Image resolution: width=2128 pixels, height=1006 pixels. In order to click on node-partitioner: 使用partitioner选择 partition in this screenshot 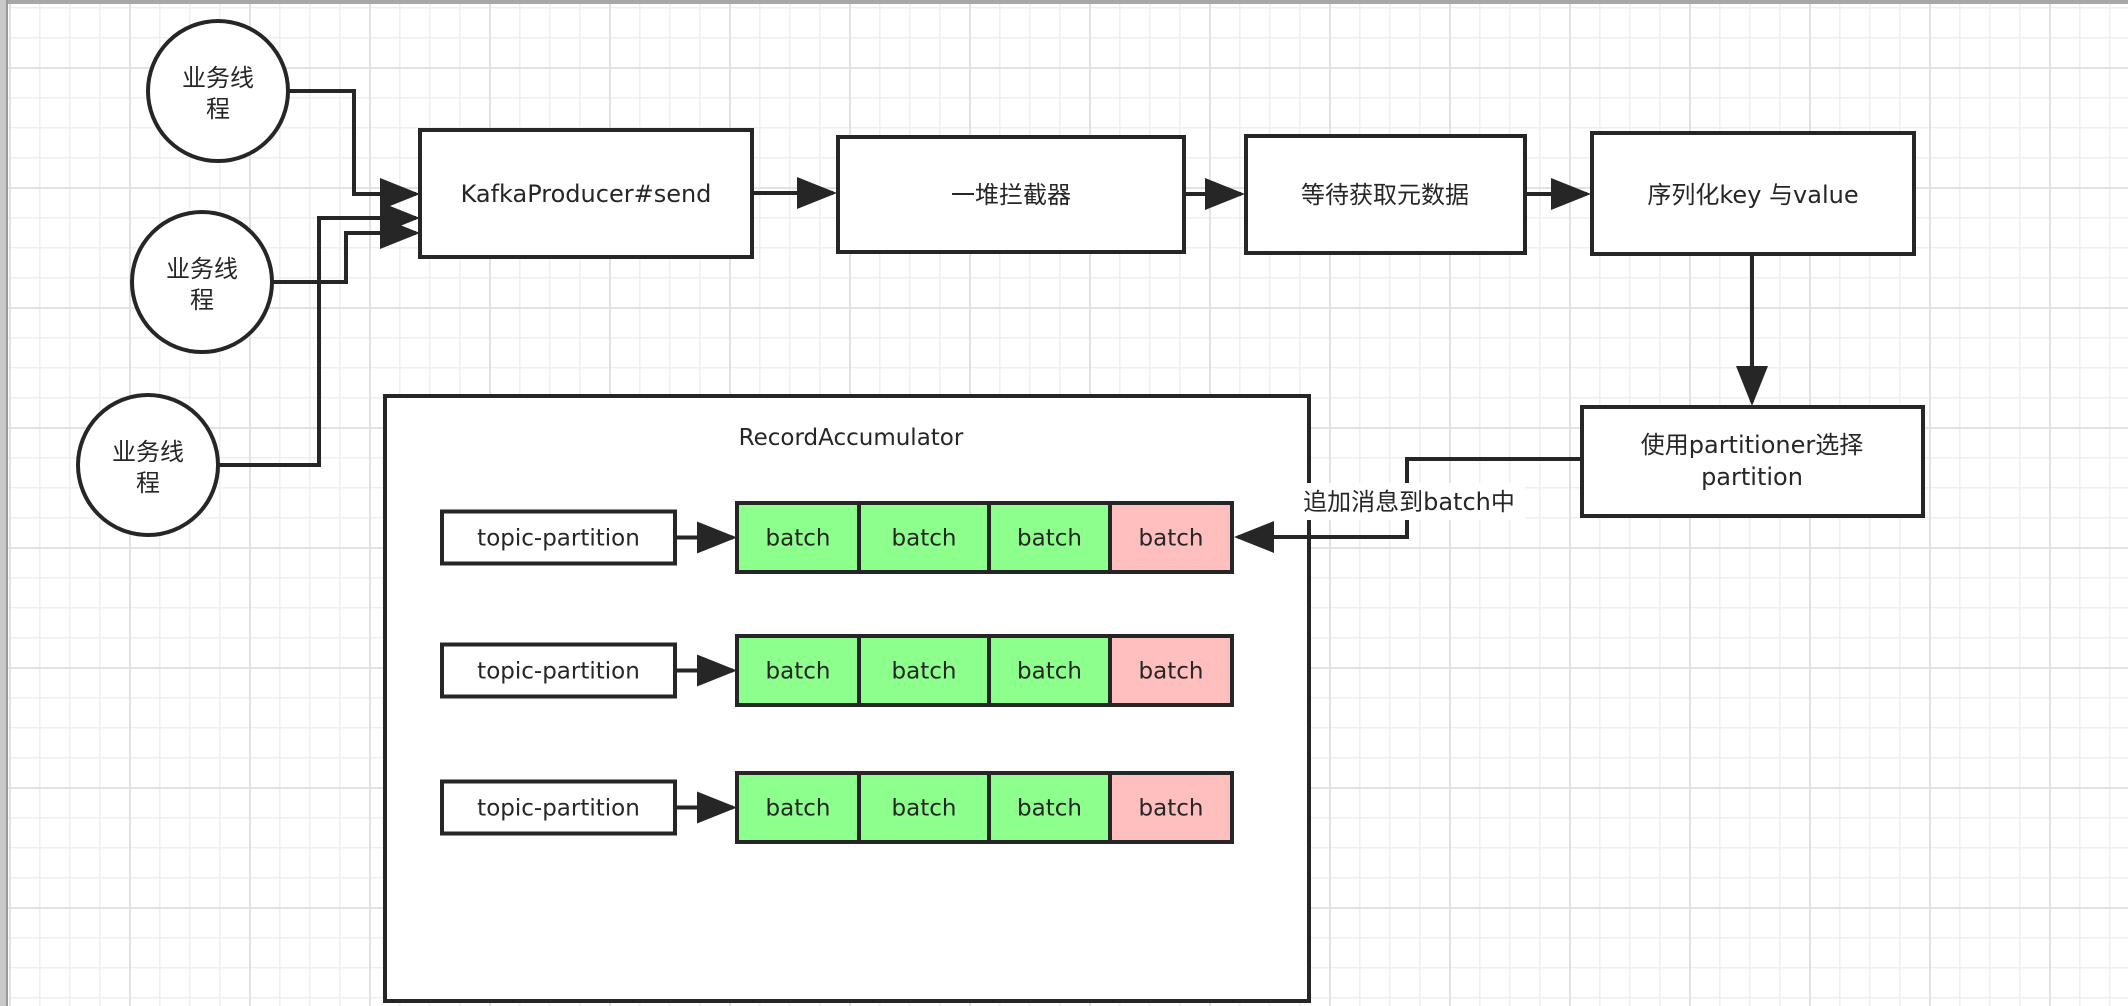, I will do `click(1752, 461)`.